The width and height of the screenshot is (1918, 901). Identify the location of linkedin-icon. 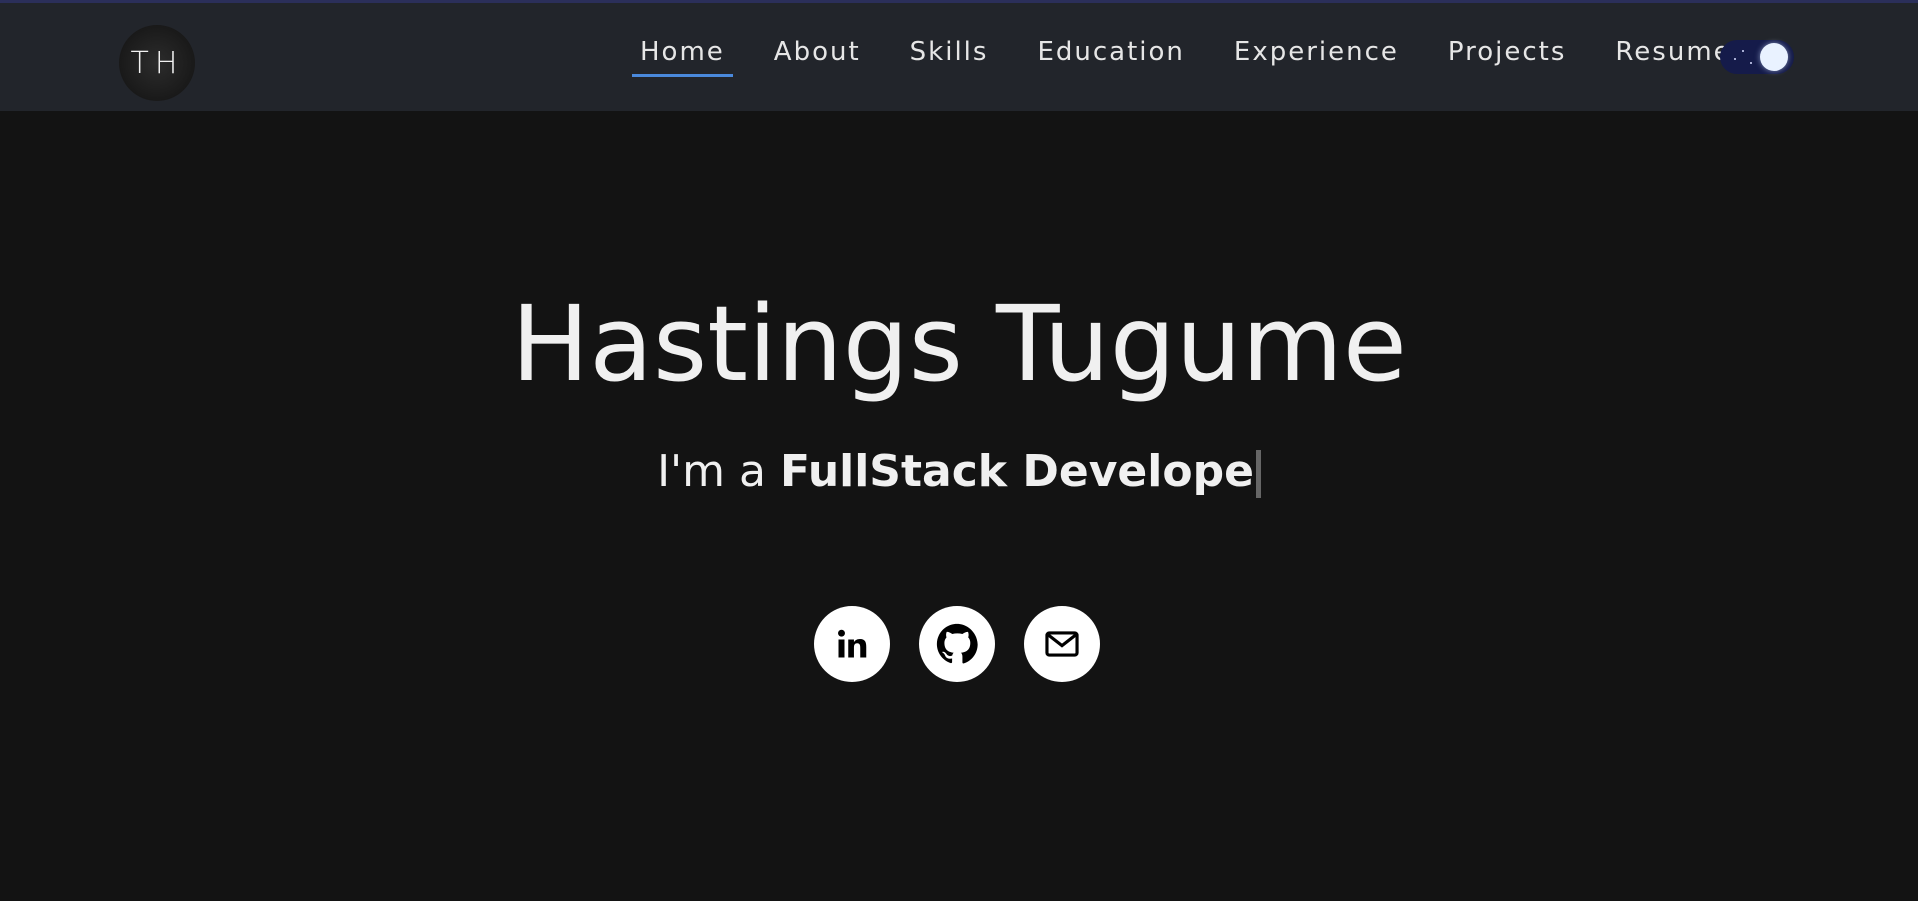
(852, 643).